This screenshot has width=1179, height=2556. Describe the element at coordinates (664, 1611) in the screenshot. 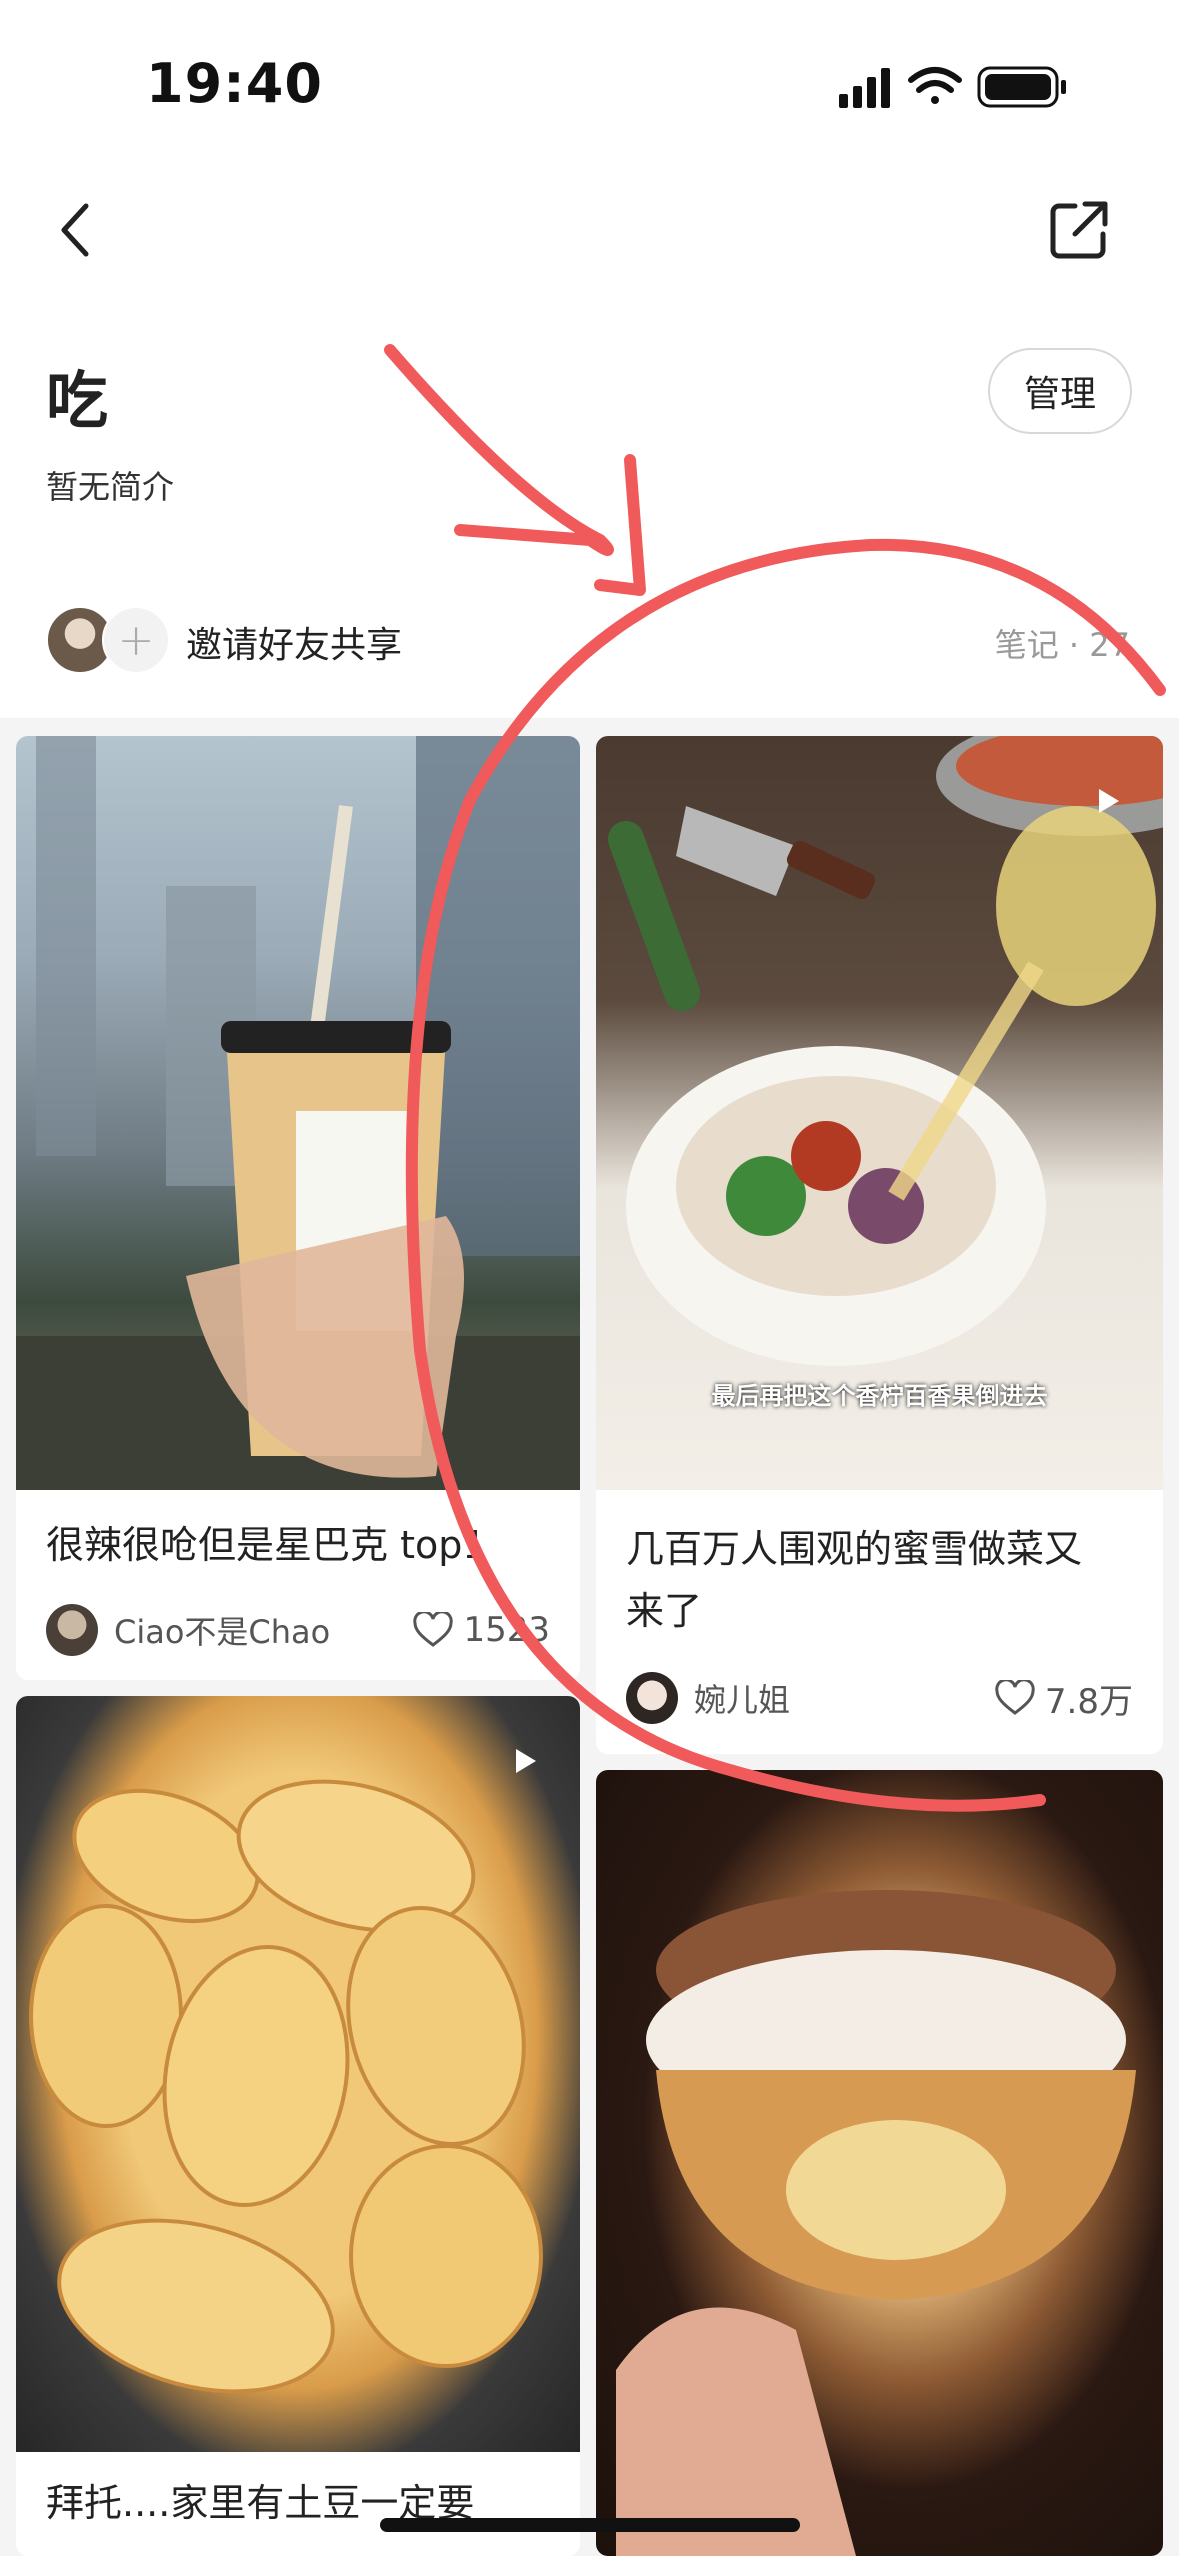

I see `note-title-line: 来了` at that location.